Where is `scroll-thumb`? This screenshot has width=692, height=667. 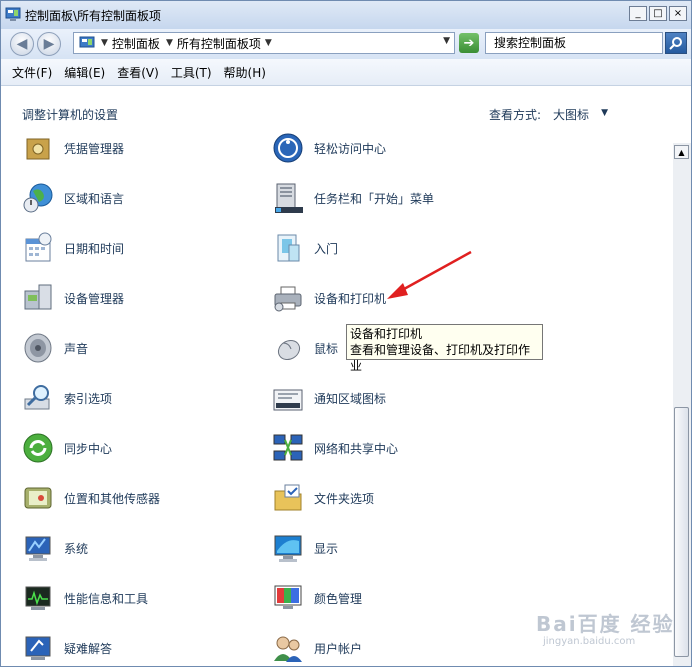 scroll-thumb is located at coordinates (681, 532).